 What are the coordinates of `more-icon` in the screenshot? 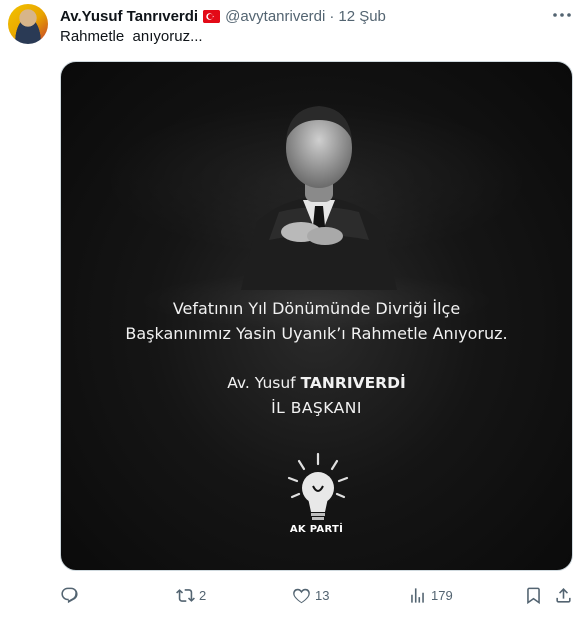 It's located at (562, 15).